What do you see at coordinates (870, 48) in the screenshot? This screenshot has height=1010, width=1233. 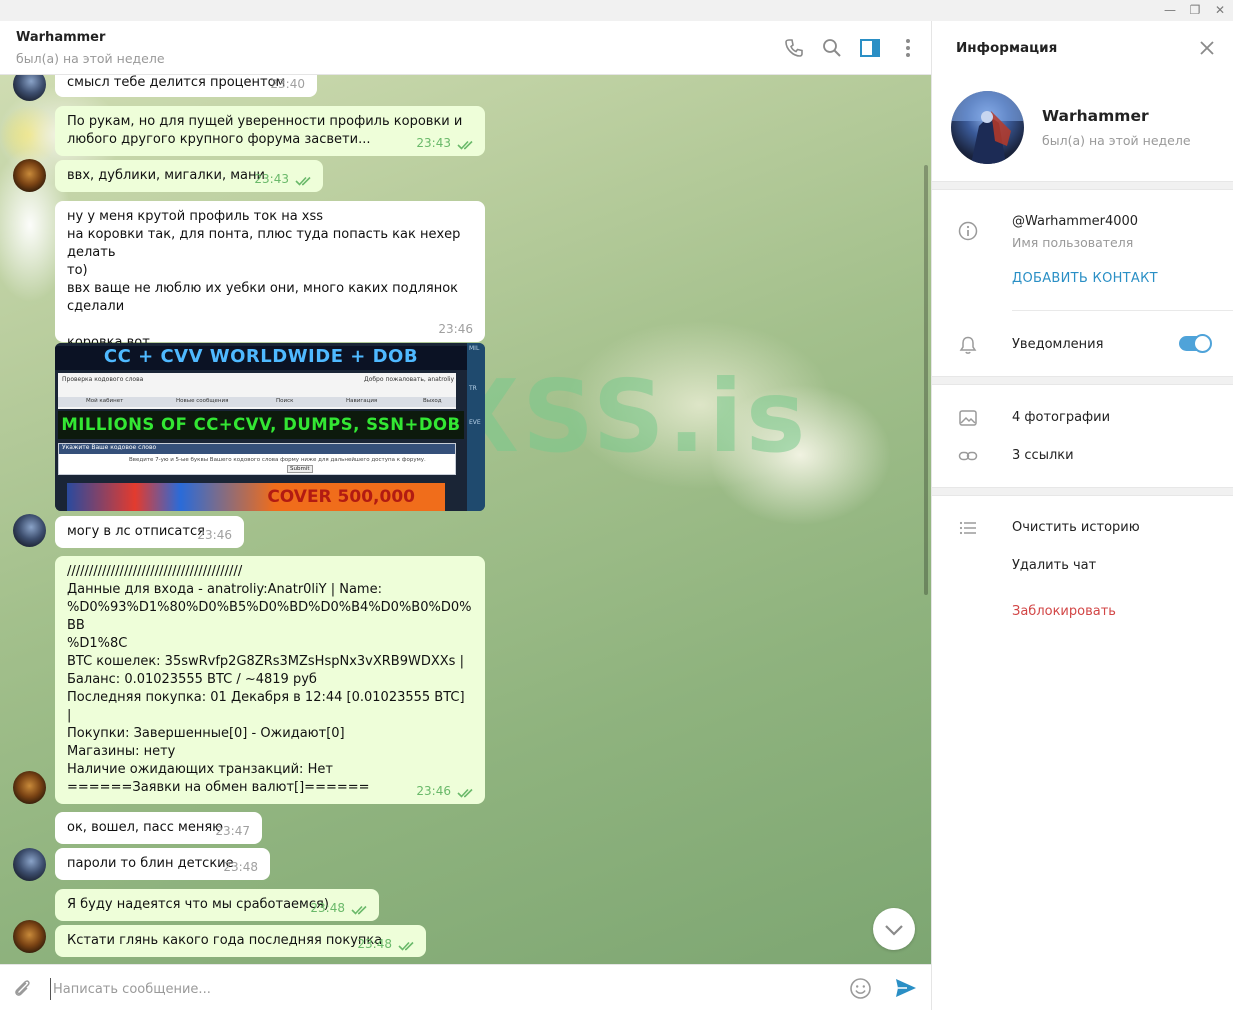 I see `sidebar-toggle-icon` at bounding box center [870, 48].